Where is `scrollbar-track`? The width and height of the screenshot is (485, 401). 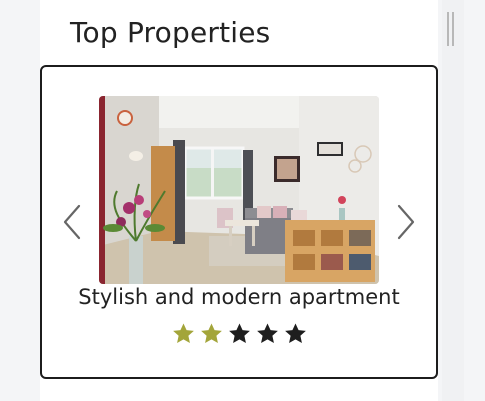
scrollbar-track is located at coordinates (453, 200).